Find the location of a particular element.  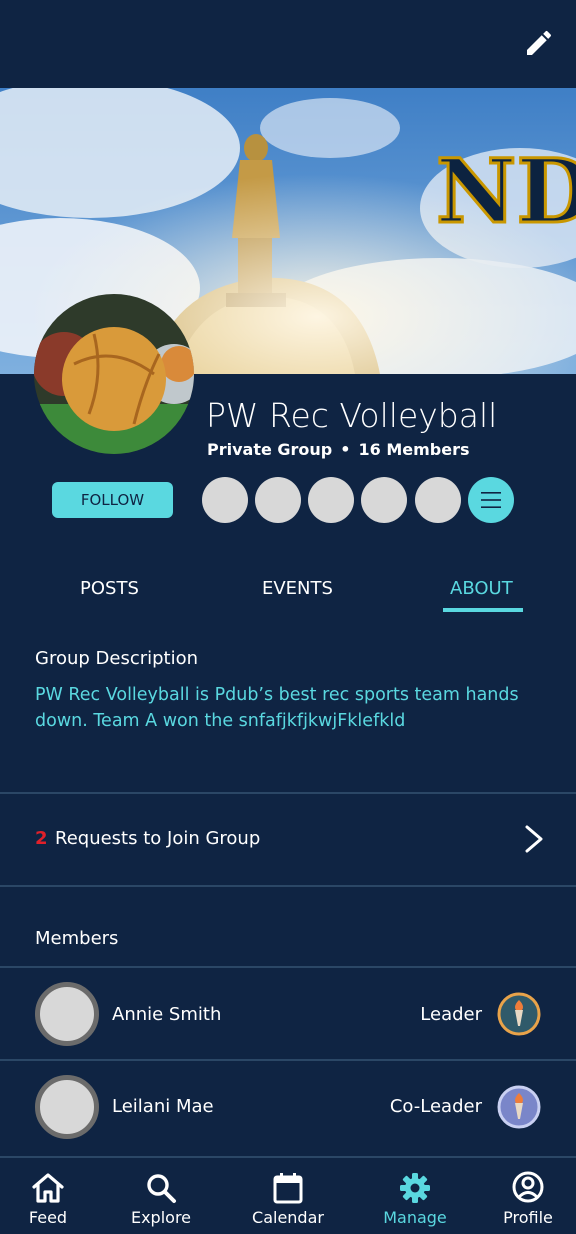

member-role: Co-Leader is located at coordinates (435, 1106).